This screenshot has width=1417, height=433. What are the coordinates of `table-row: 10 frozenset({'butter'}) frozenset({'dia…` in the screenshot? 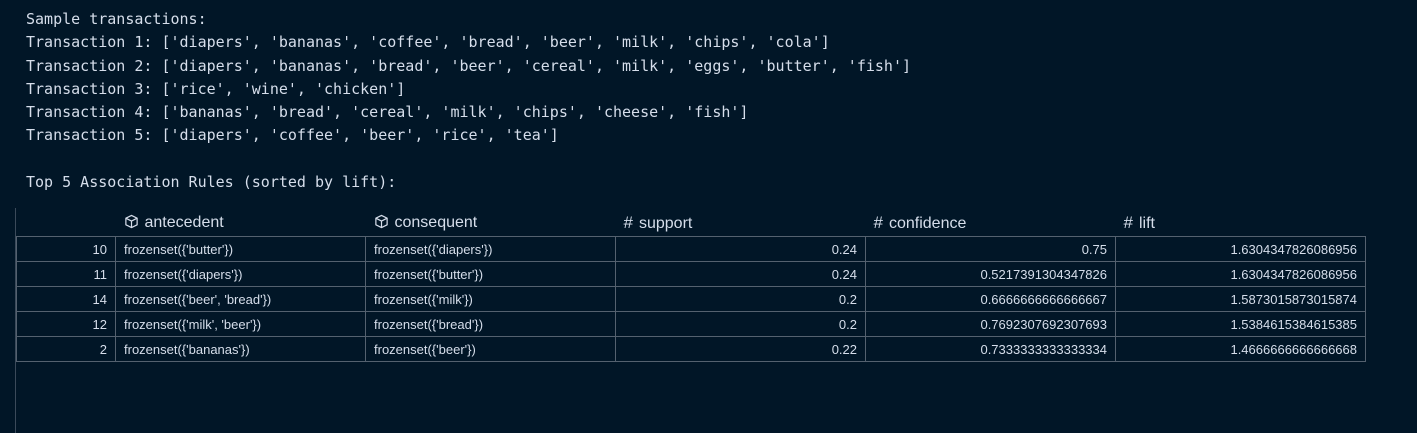 It's located at (691, 249).